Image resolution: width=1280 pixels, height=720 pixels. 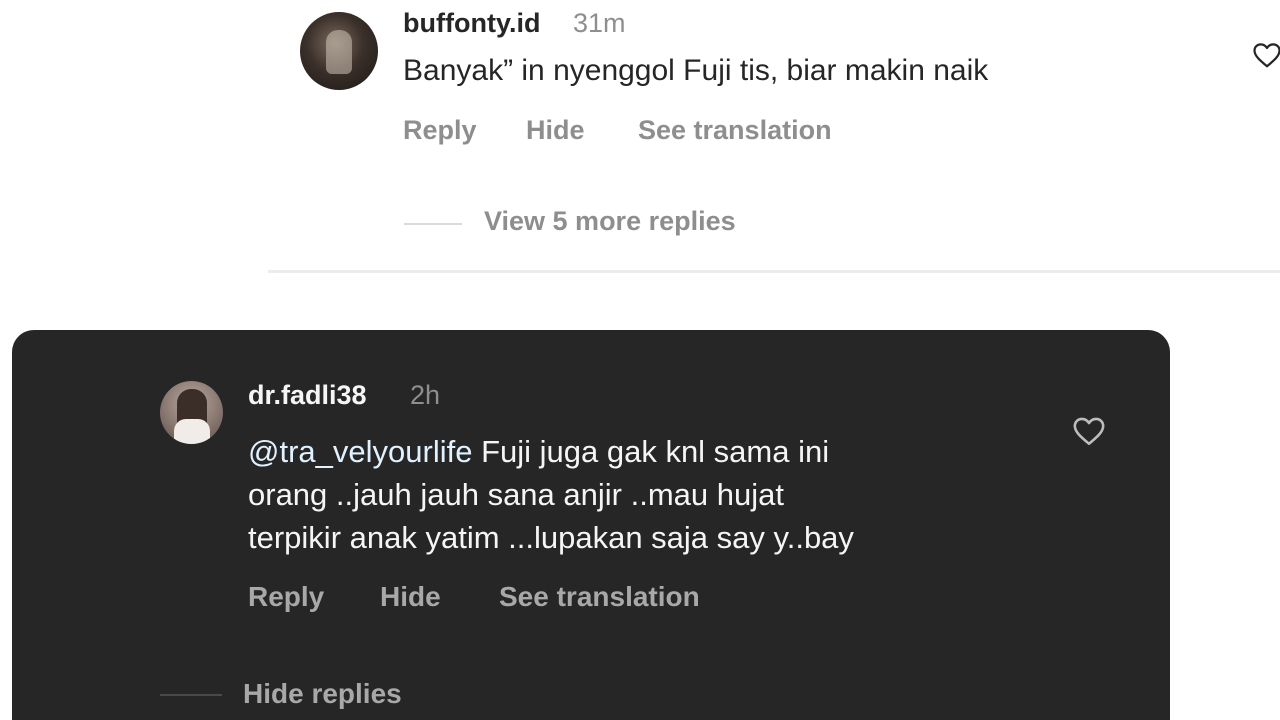 I want to click on divider, so click(x=774, y=271).